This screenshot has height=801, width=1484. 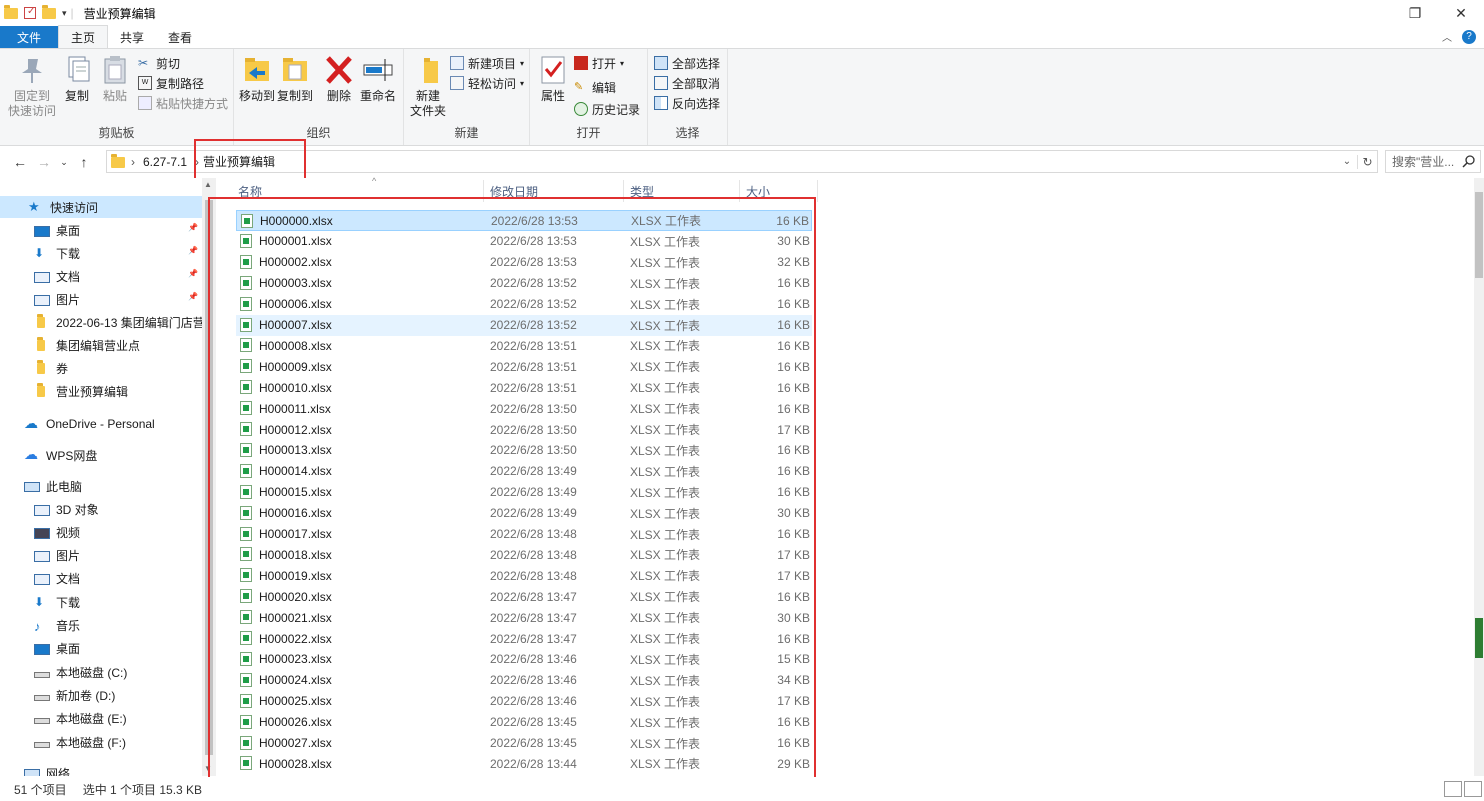 I want to click on nav-pc-item: 图片, so click(x=101, y=556).